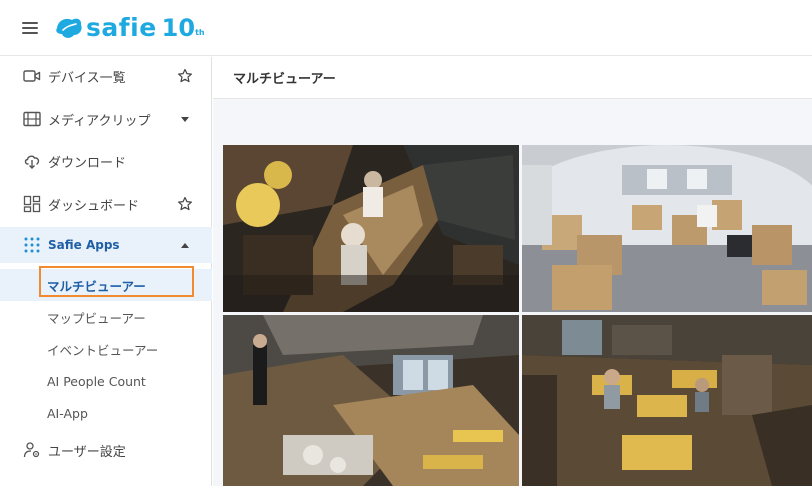 The image size is (812, 486). What do you see at coordinates (96, 381) in the screenshot?
I see `sidebar-subitem-label: AI People Count` at bounding box center [96, 381].